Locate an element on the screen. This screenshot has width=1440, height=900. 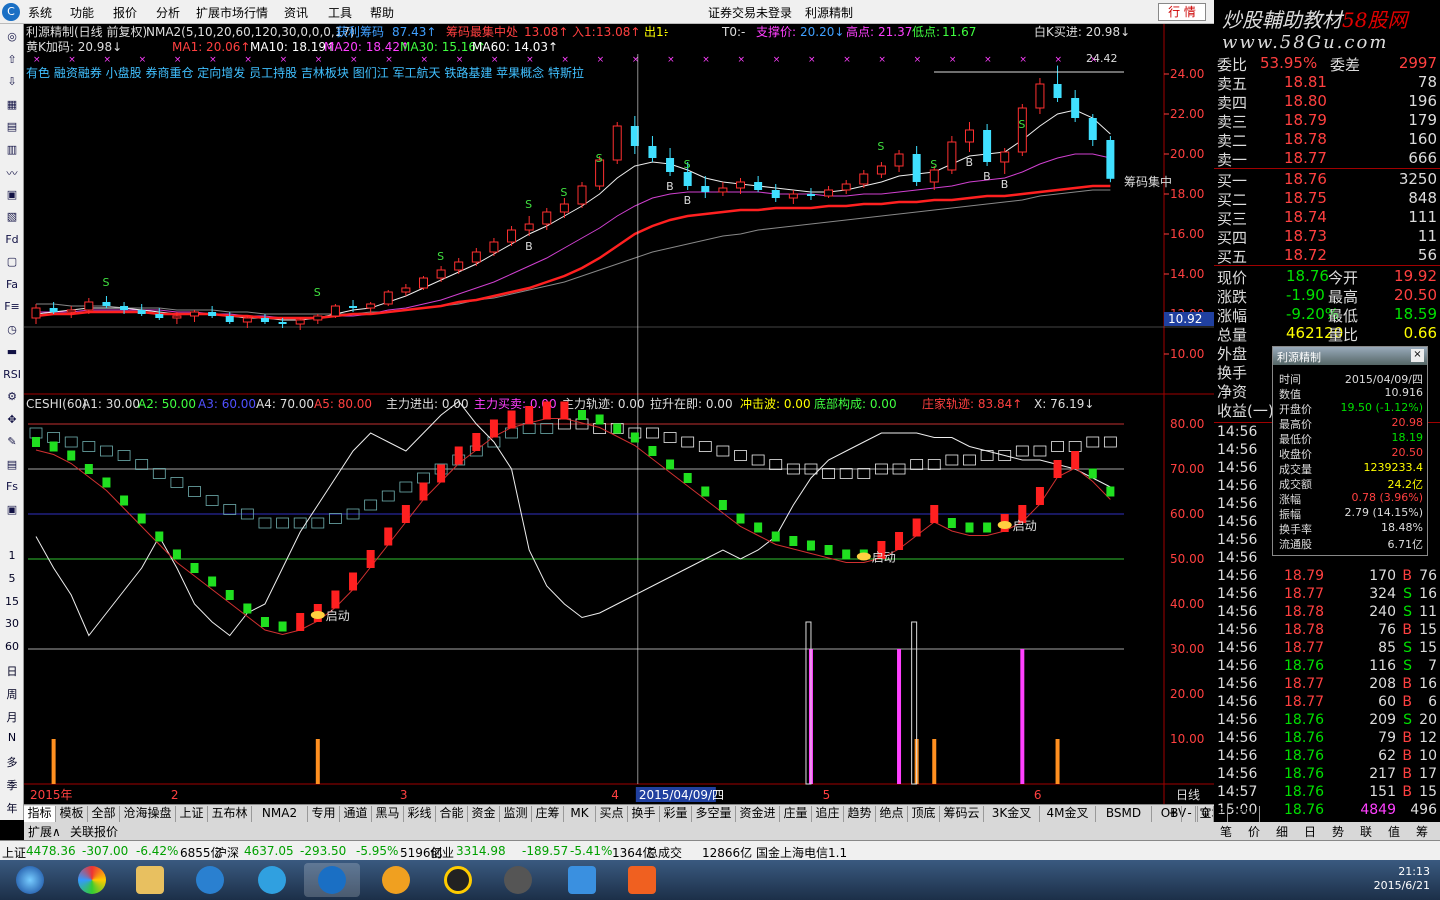
buy-level-row: 买五 18.72 56 is located at coordinates (1327, 256).